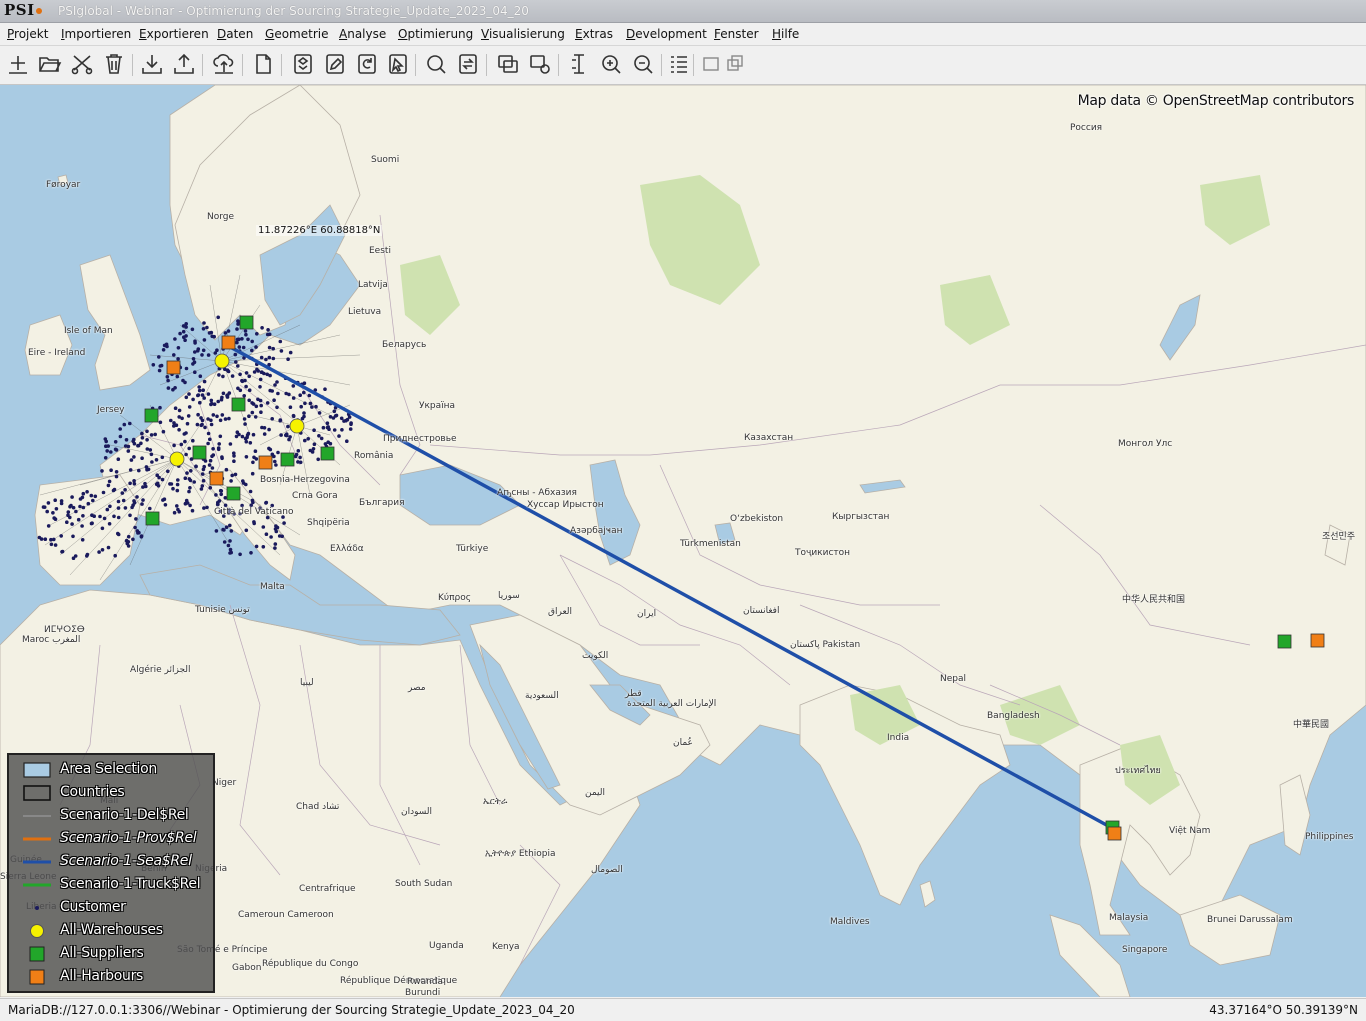 This screenshot has height=1021, width=1366. Describe the element at coordinates (579, 64) in the screenshot. I see `measure-icon` at that location.